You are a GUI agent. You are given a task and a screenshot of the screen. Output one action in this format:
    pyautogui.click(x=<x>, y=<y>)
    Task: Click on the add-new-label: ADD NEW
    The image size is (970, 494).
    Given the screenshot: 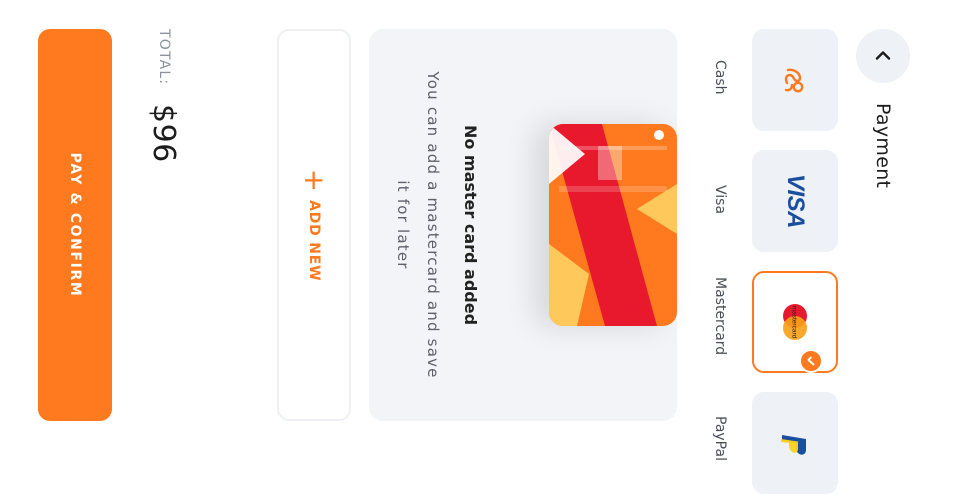 What is the action you would take?
    pyautogui.click(x=314, y=241)
    